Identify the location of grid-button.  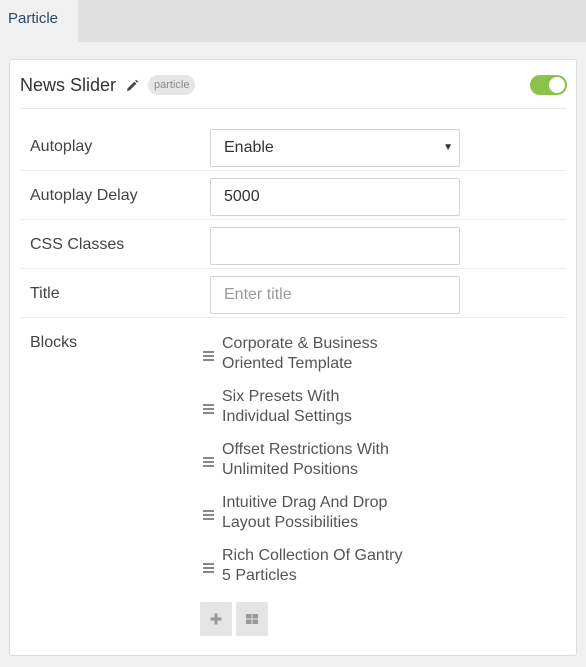
(252, 619).